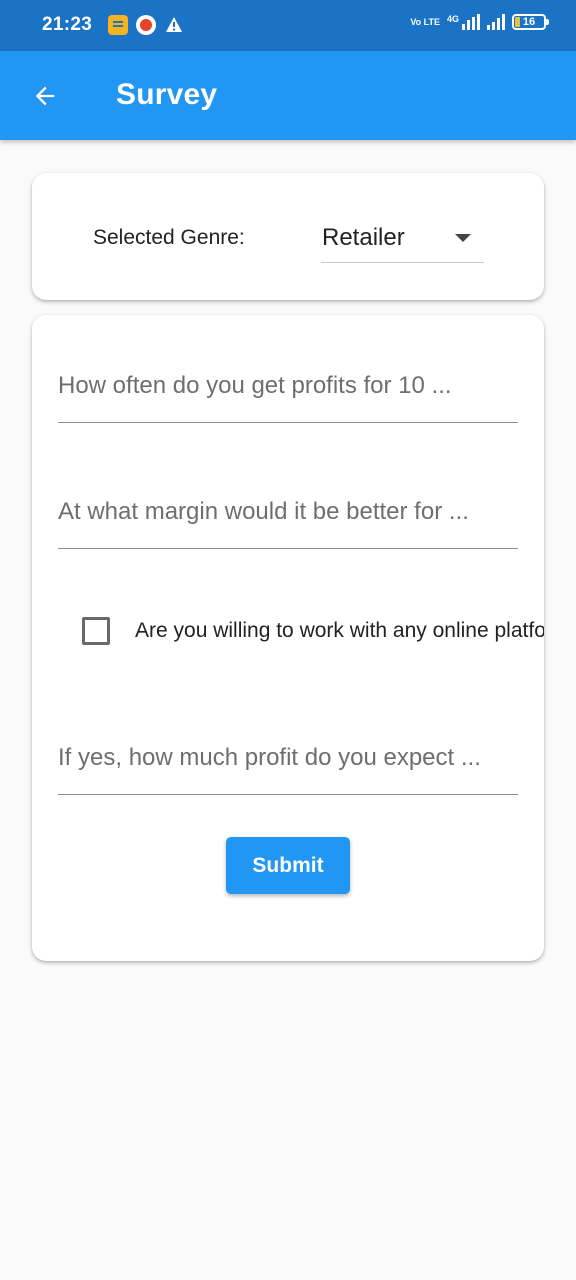  Describe the element at coordinates (288, 25) in the screenshot. I see `status-bar: 21:23 Vo LTE 4G 16` at that location.